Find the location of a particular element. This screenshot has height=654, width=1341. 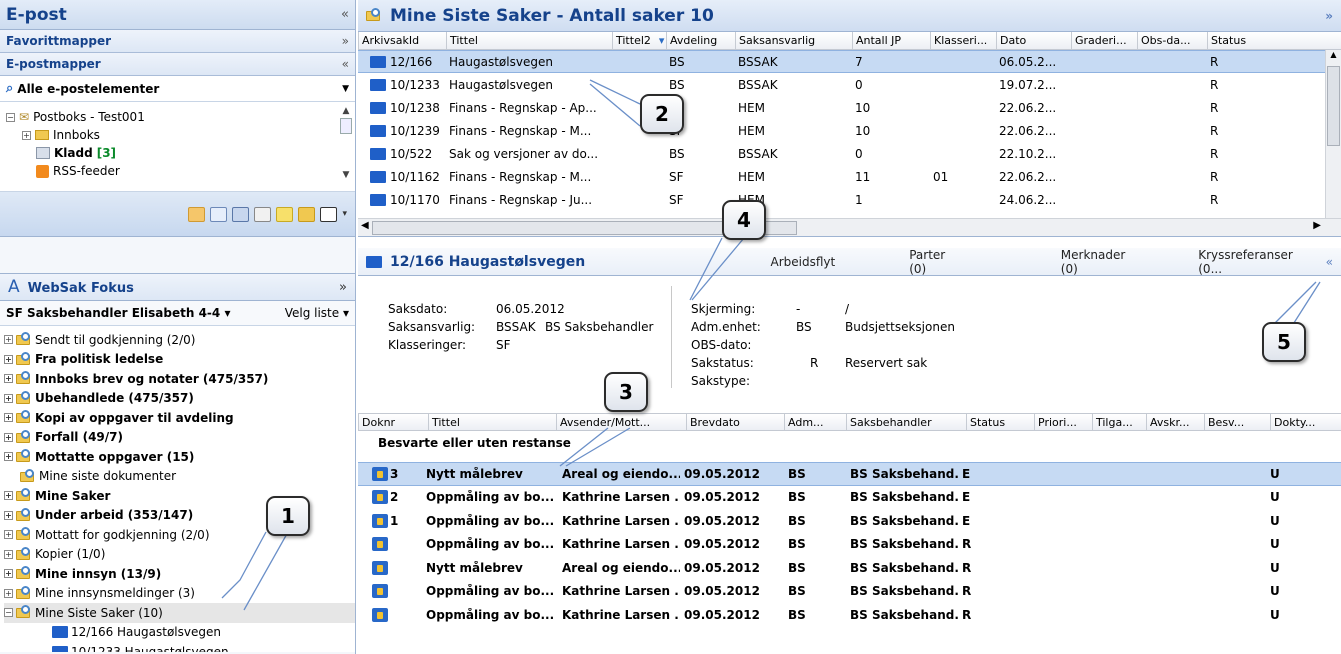

fokus-folder-item: + Innboks brev og notater (475/357) is located at coordinates (179, 379).